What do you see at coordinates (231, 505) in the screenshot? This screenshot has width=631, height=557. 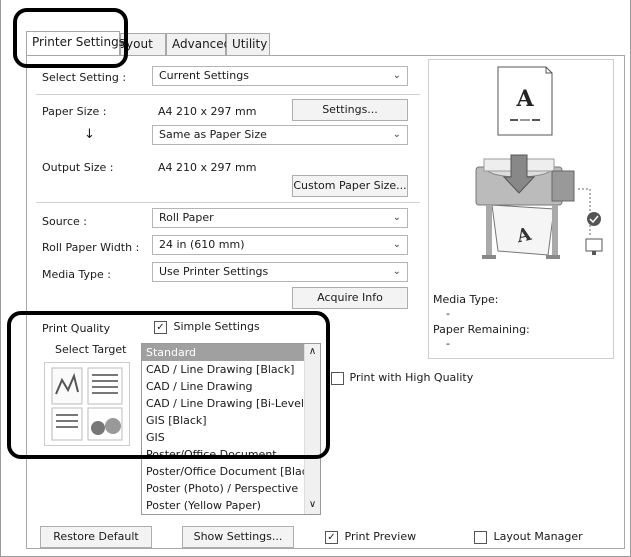 I see `list-item: Poster (Yellow Paper)` at bounding box center [231, 505].